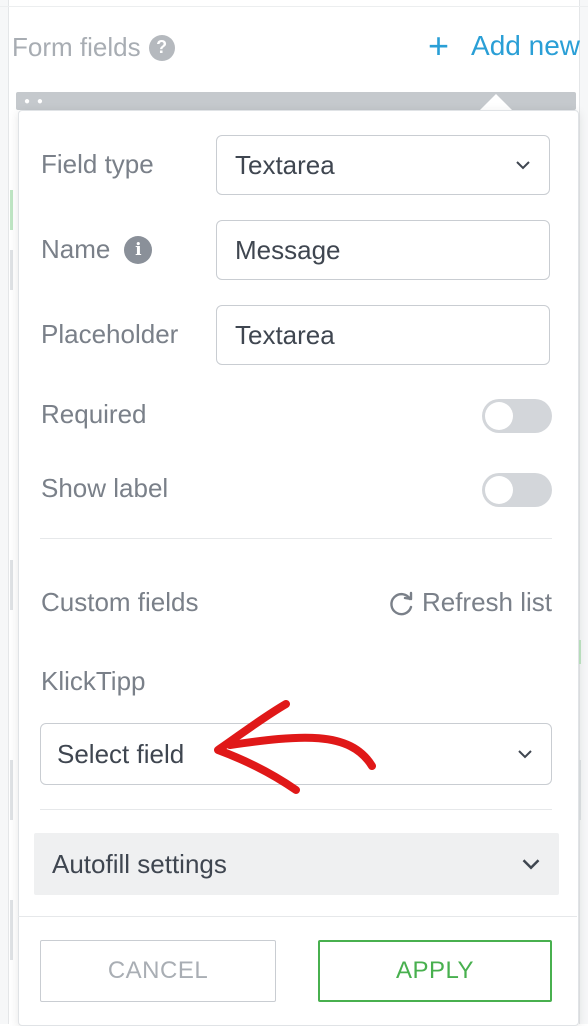 This screenshot has width=588, height=1026. What do you see at coordinates (401, 603) in the screenshot?
I see `refresh-icon` at bounding box center [401, 603].